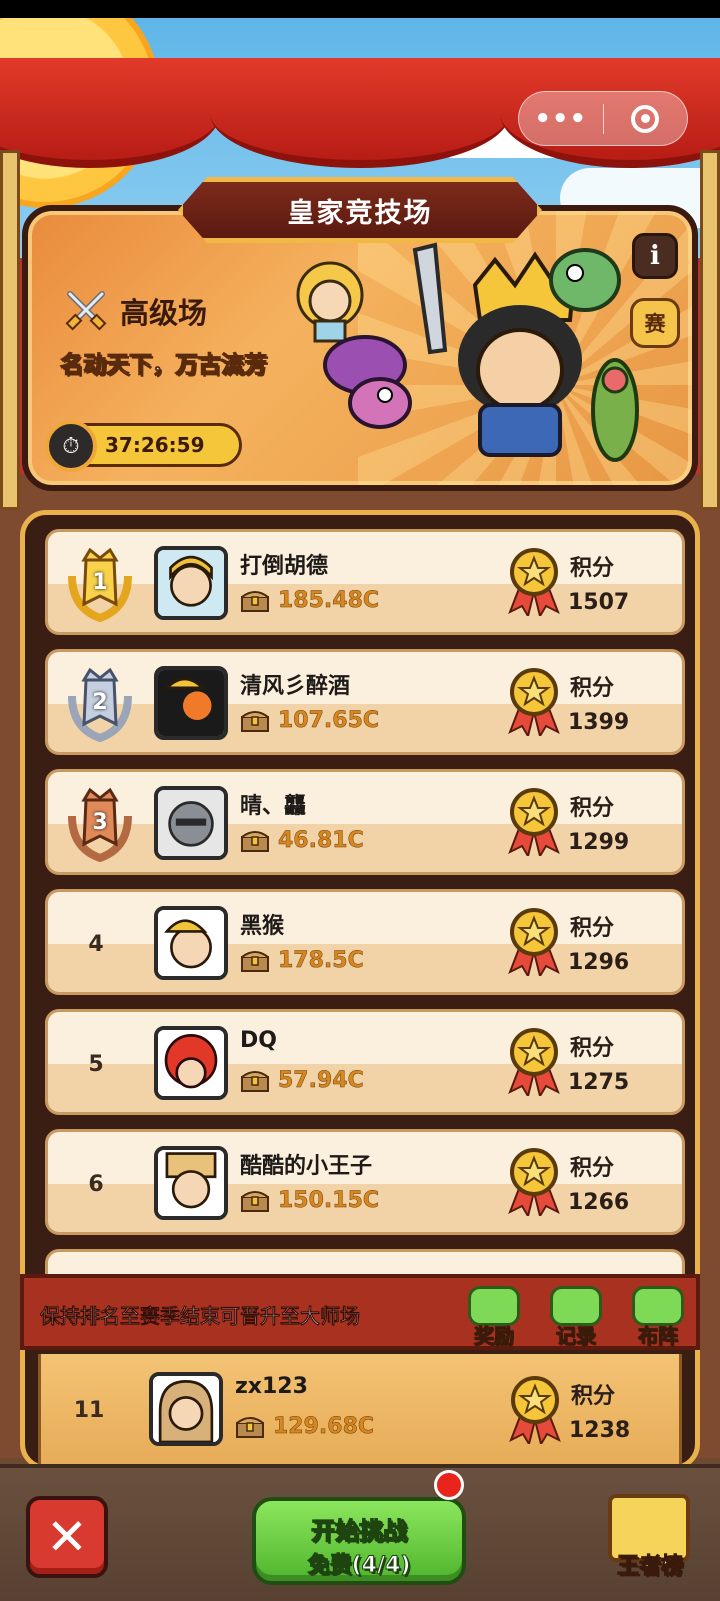 The image size is (720, 1601). Describe the element at coordinates (576, 1317) in the screenshot. I see `record-button: 记录` at that location.